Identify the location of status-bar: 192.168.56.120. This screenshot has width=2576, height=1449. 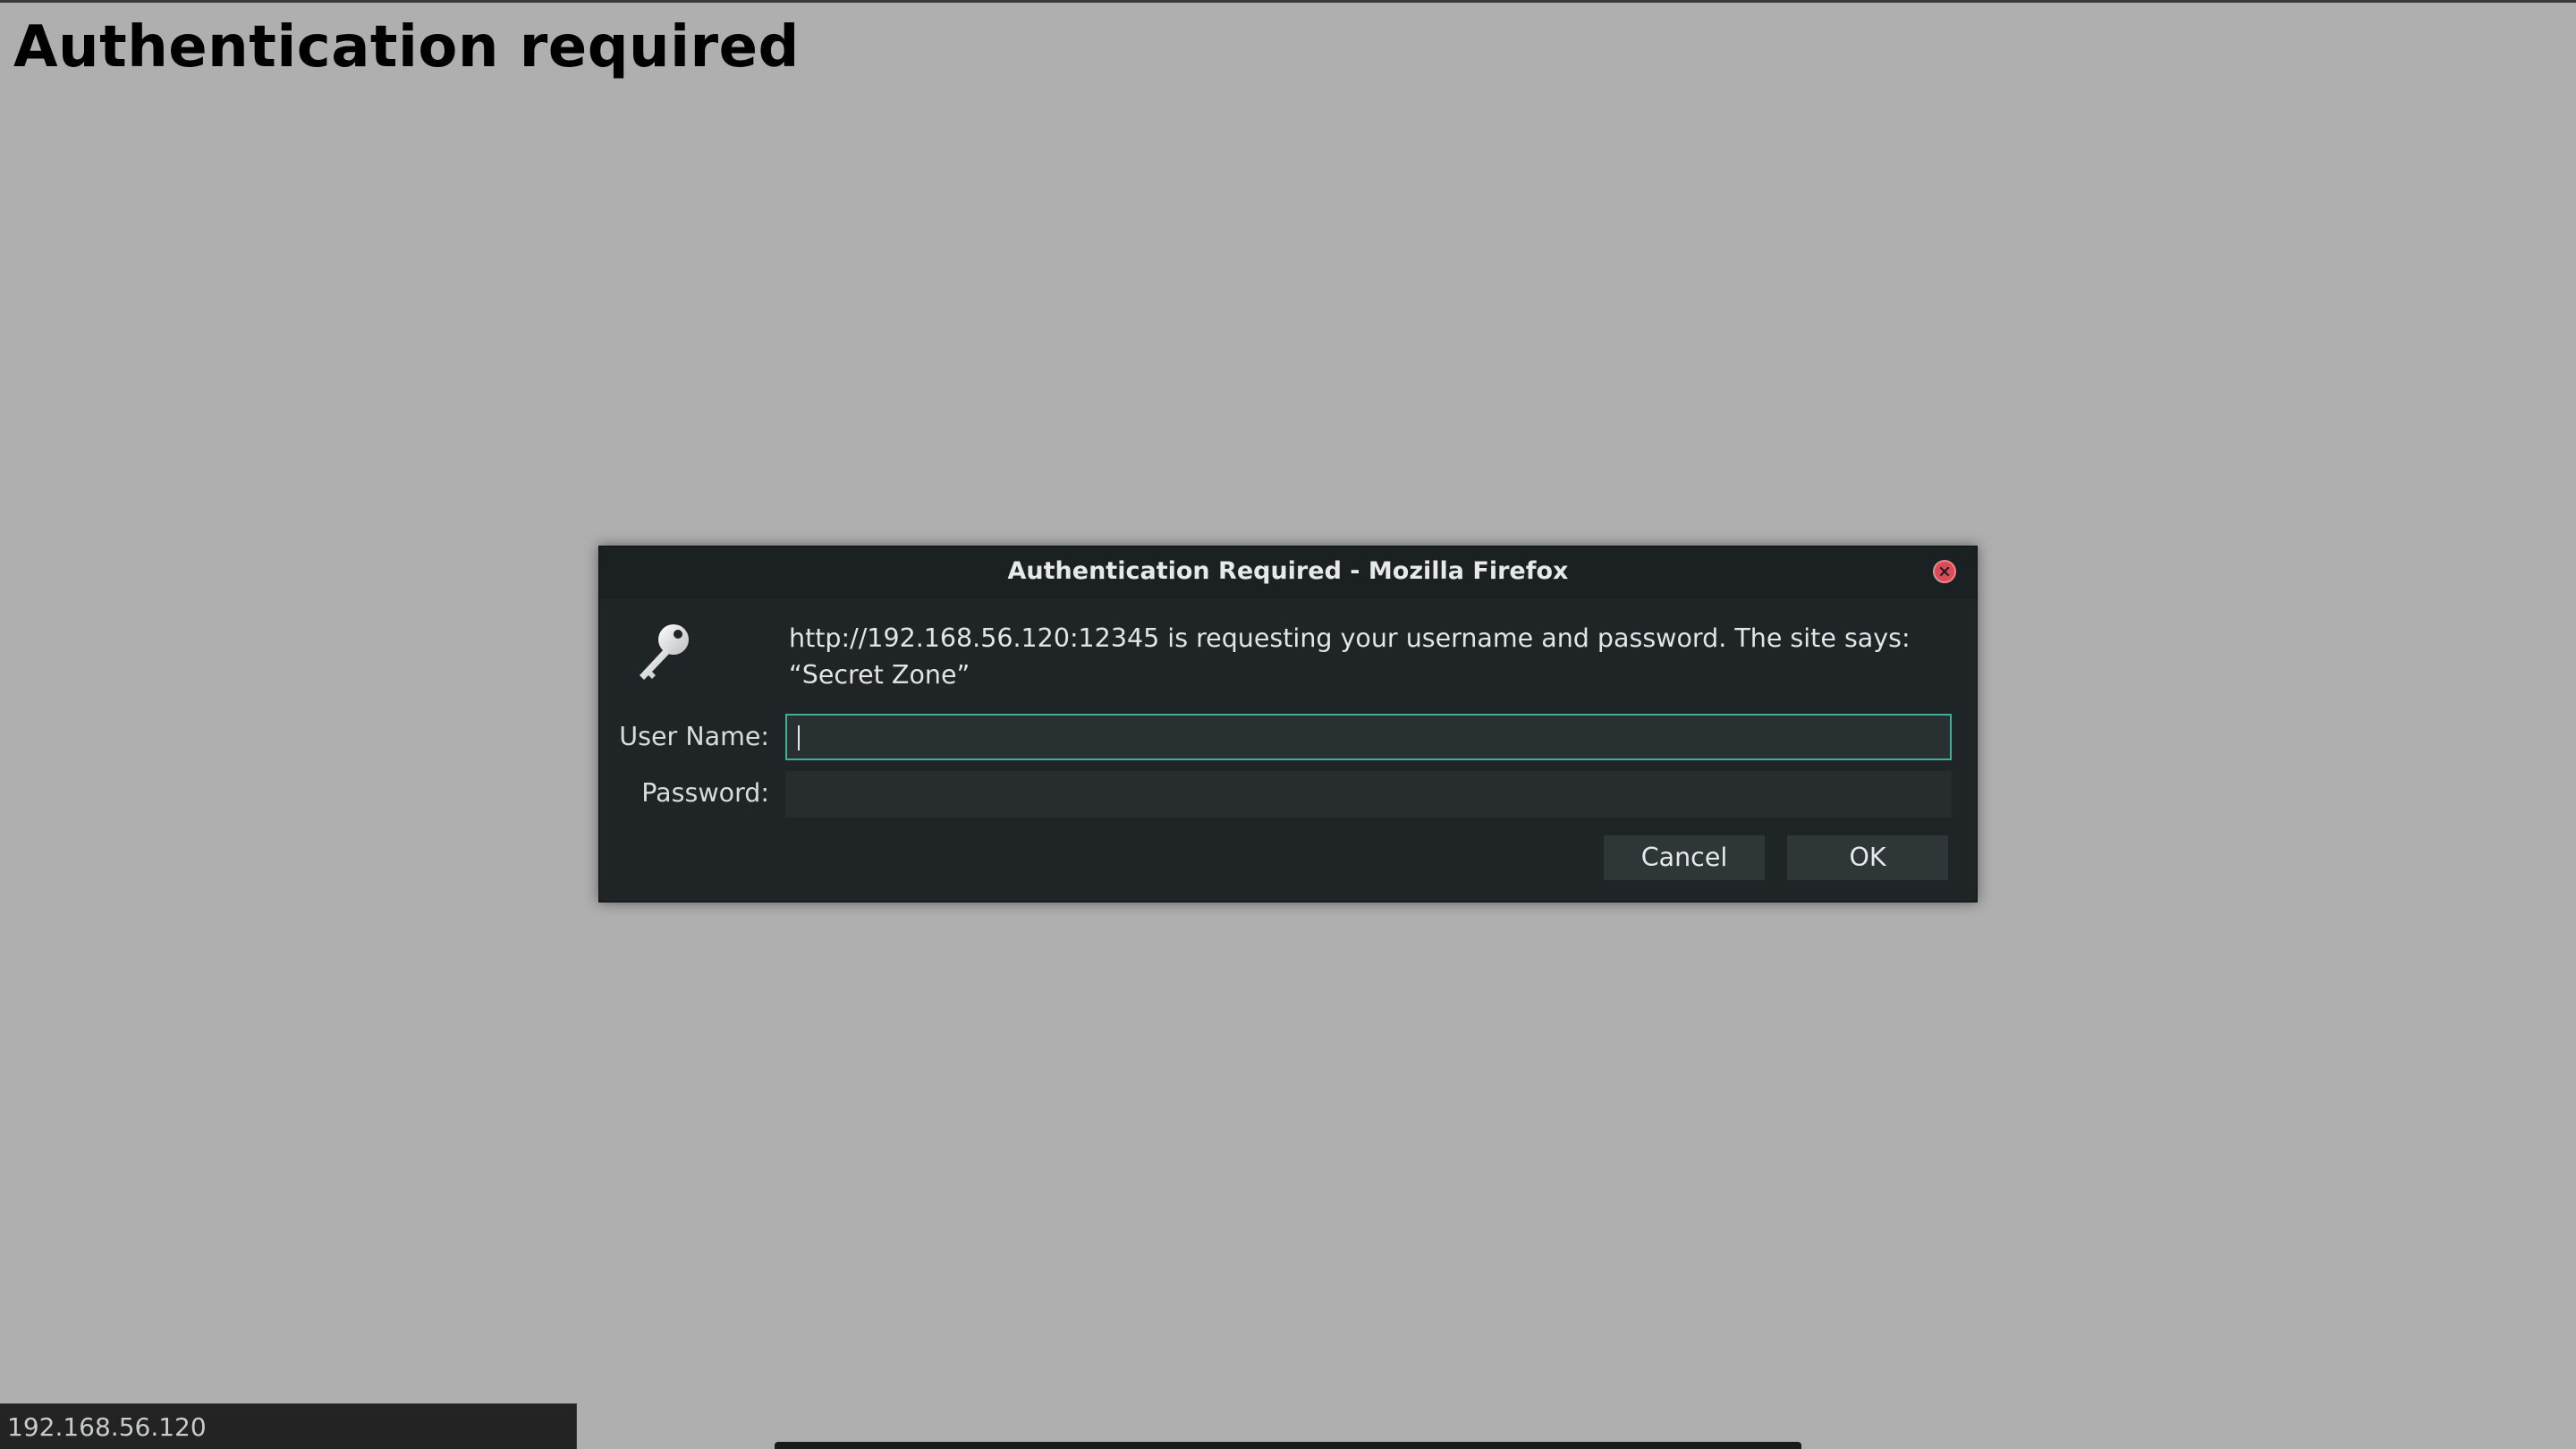
(288, 1426).